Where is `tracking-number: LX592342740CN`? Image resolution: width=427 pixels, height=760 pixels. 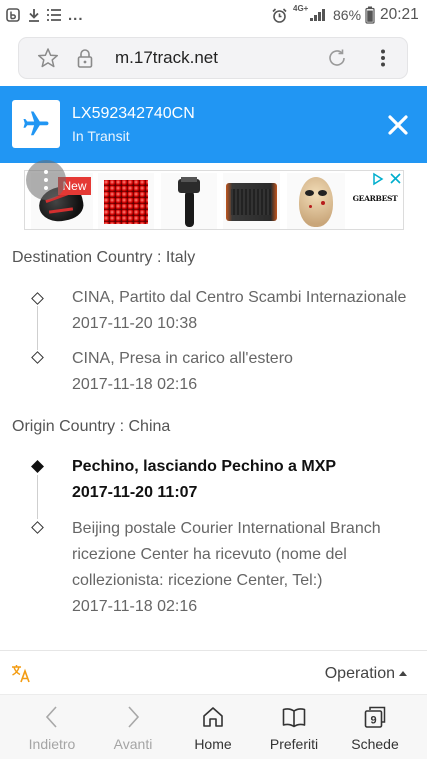
tracking-number: LX592342740CN is located at coordinates (133, 113).